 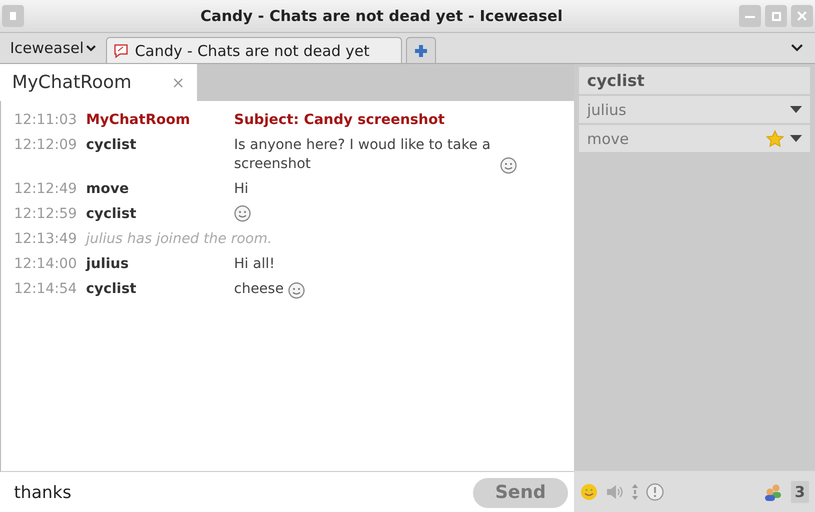 I want to click on message-time: 12:14:54, so click(x=46, y=289).